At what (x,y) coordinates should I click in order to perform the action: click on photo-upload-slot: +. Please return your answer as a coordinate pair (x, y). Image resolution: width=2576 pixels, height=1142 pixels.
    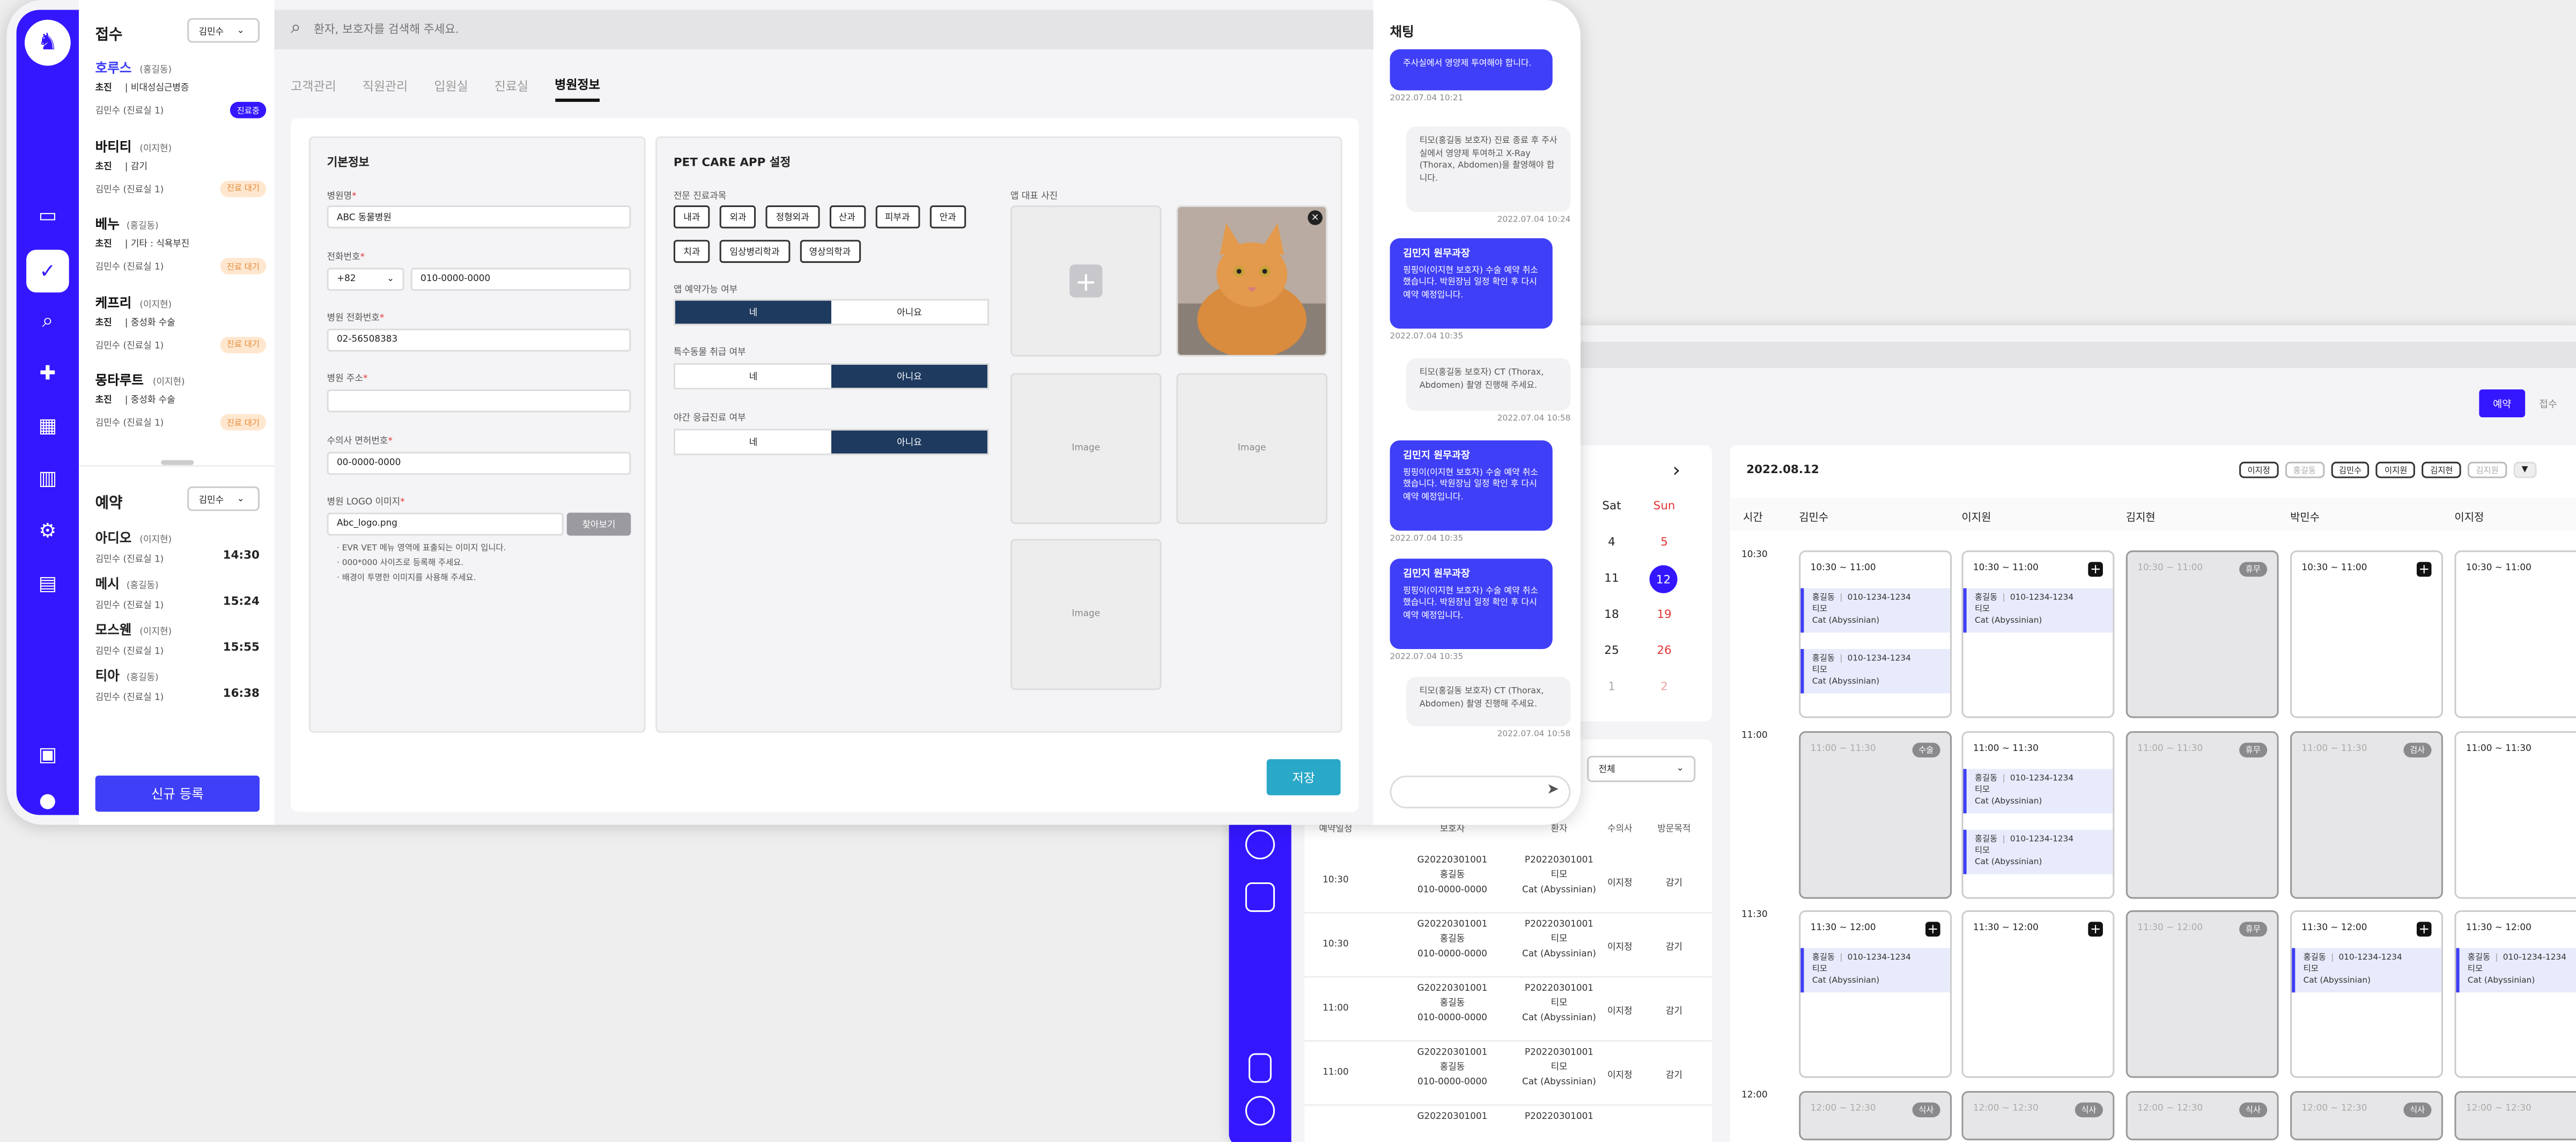
    Looking at the image, I should click on (1086, 281).